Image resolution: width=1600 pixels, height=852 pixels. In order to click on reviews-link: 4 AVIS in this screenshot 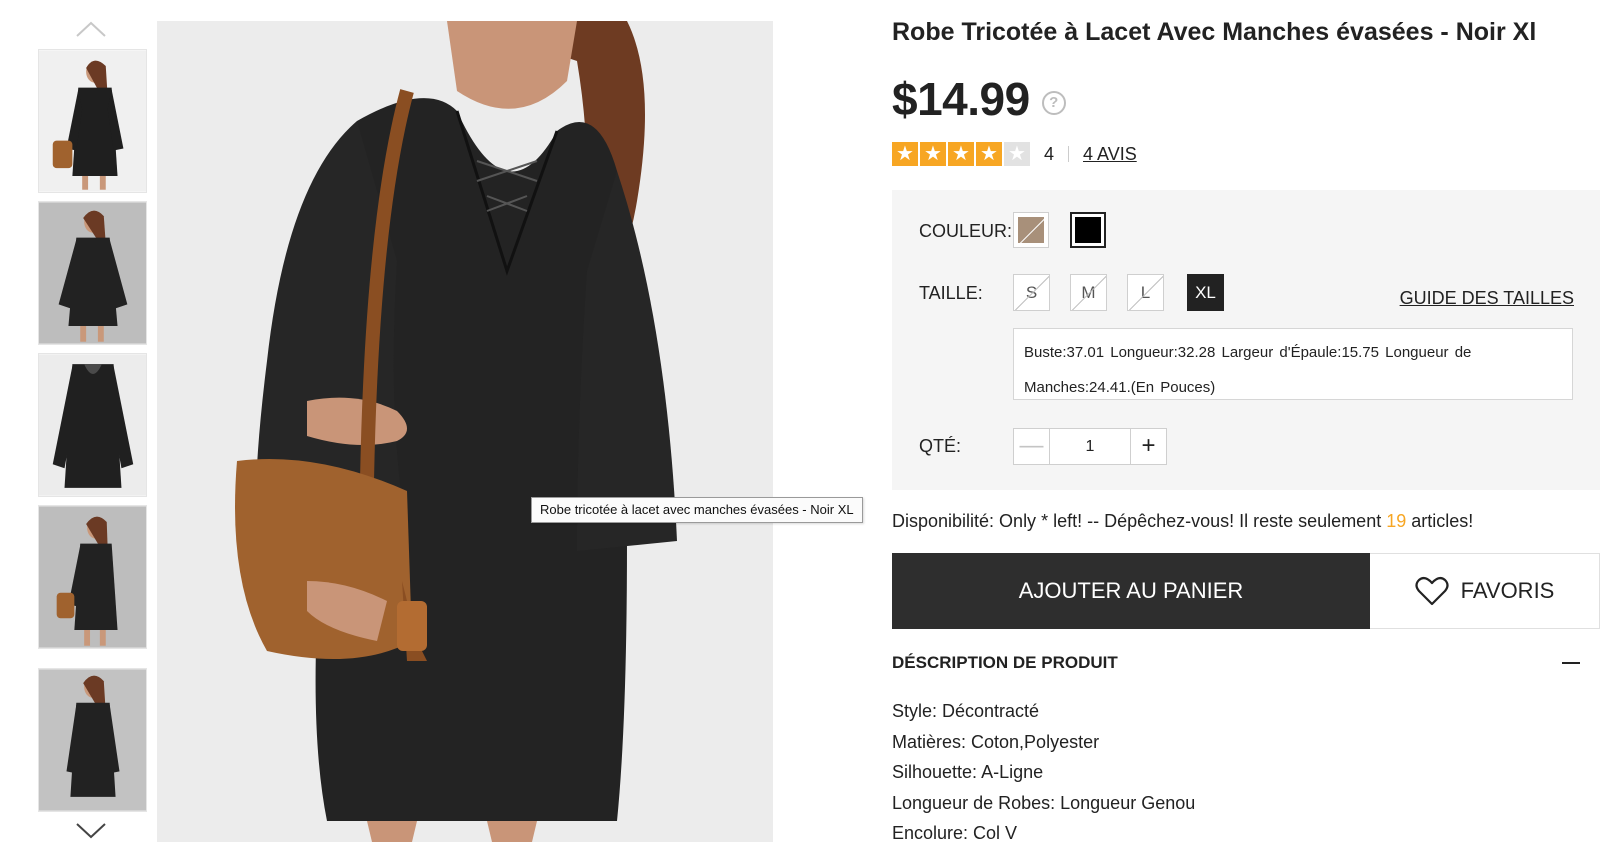, I will do `click(1110, 154)`.